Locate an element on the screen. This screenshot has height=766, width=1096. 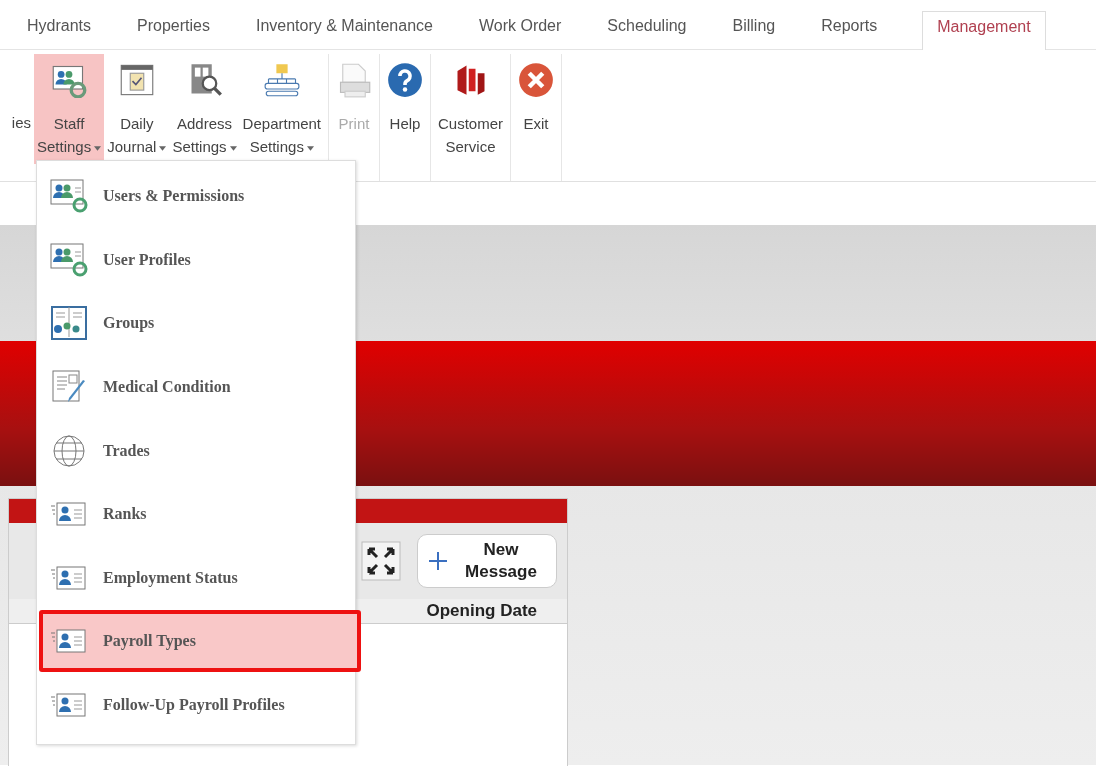
clipboard-check-icon is located at coordinates (136, 80).